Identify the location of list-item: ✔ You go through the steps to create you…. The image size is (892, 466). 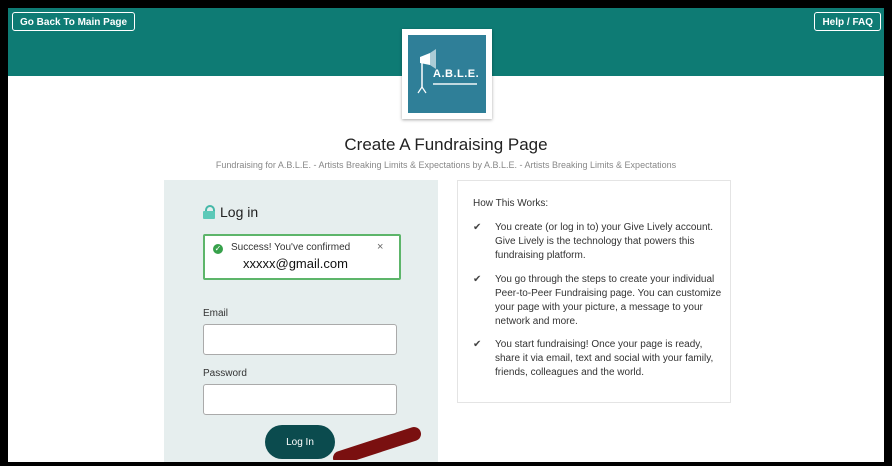
(598, 301).